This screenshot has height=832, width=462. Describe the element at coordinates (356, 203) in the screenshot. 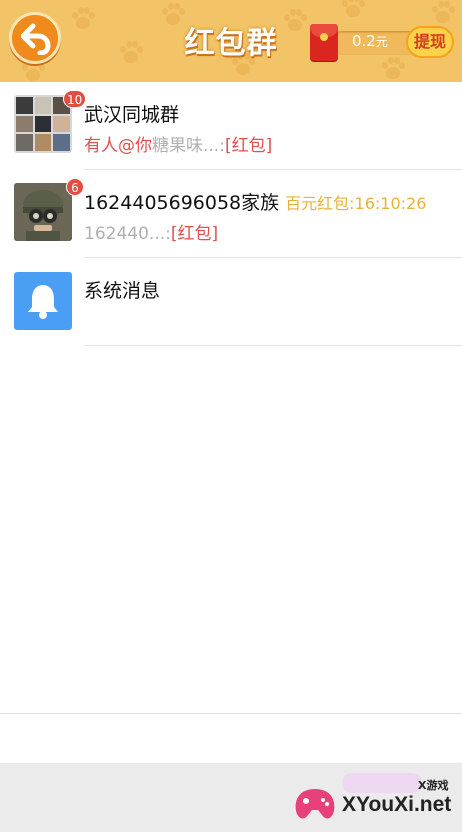

I see `red-packet-timer: 百元红包:16:10:26` at that location.